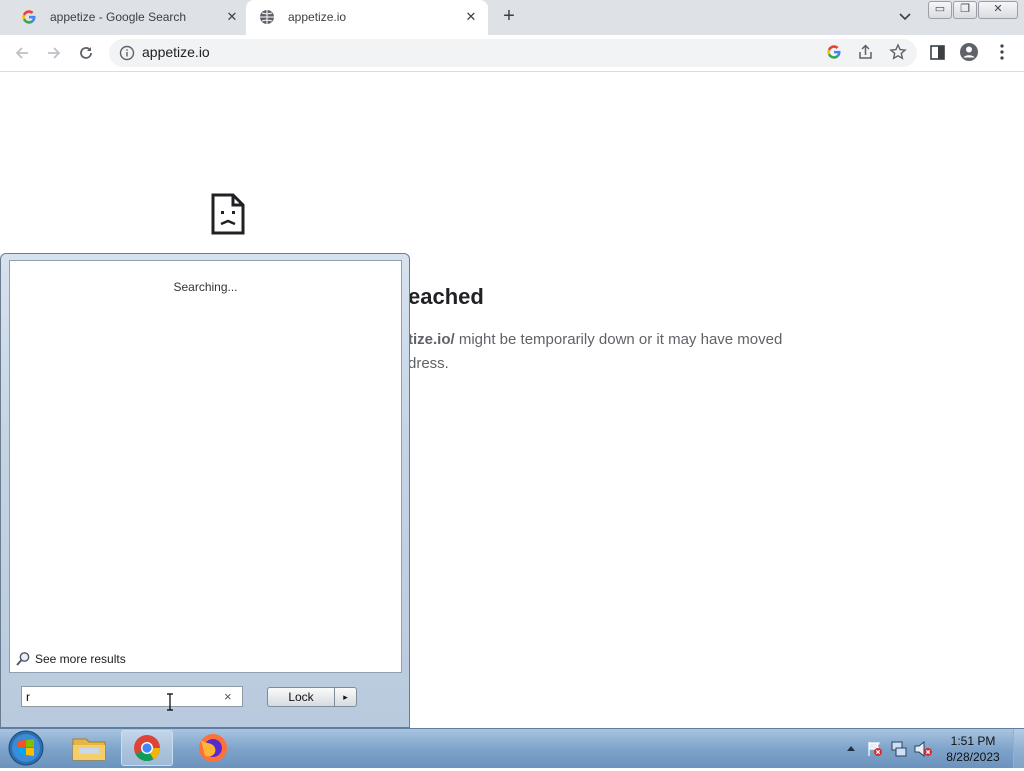  What do you see at coordinates (345, 697) in the screenshot?
I see `shutdown-options-arrow-button: ▸` at bounding box center [345, 697].